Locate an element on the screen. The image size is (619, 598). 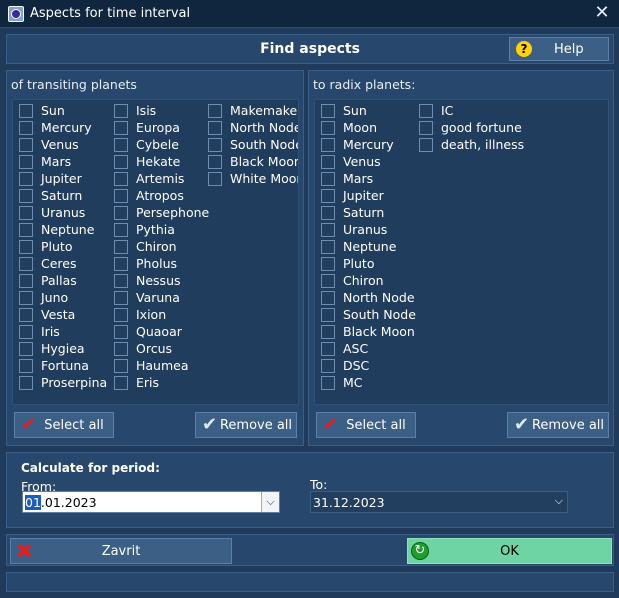
planet-checkbox-item: IC is located at coordinates (436, 110).